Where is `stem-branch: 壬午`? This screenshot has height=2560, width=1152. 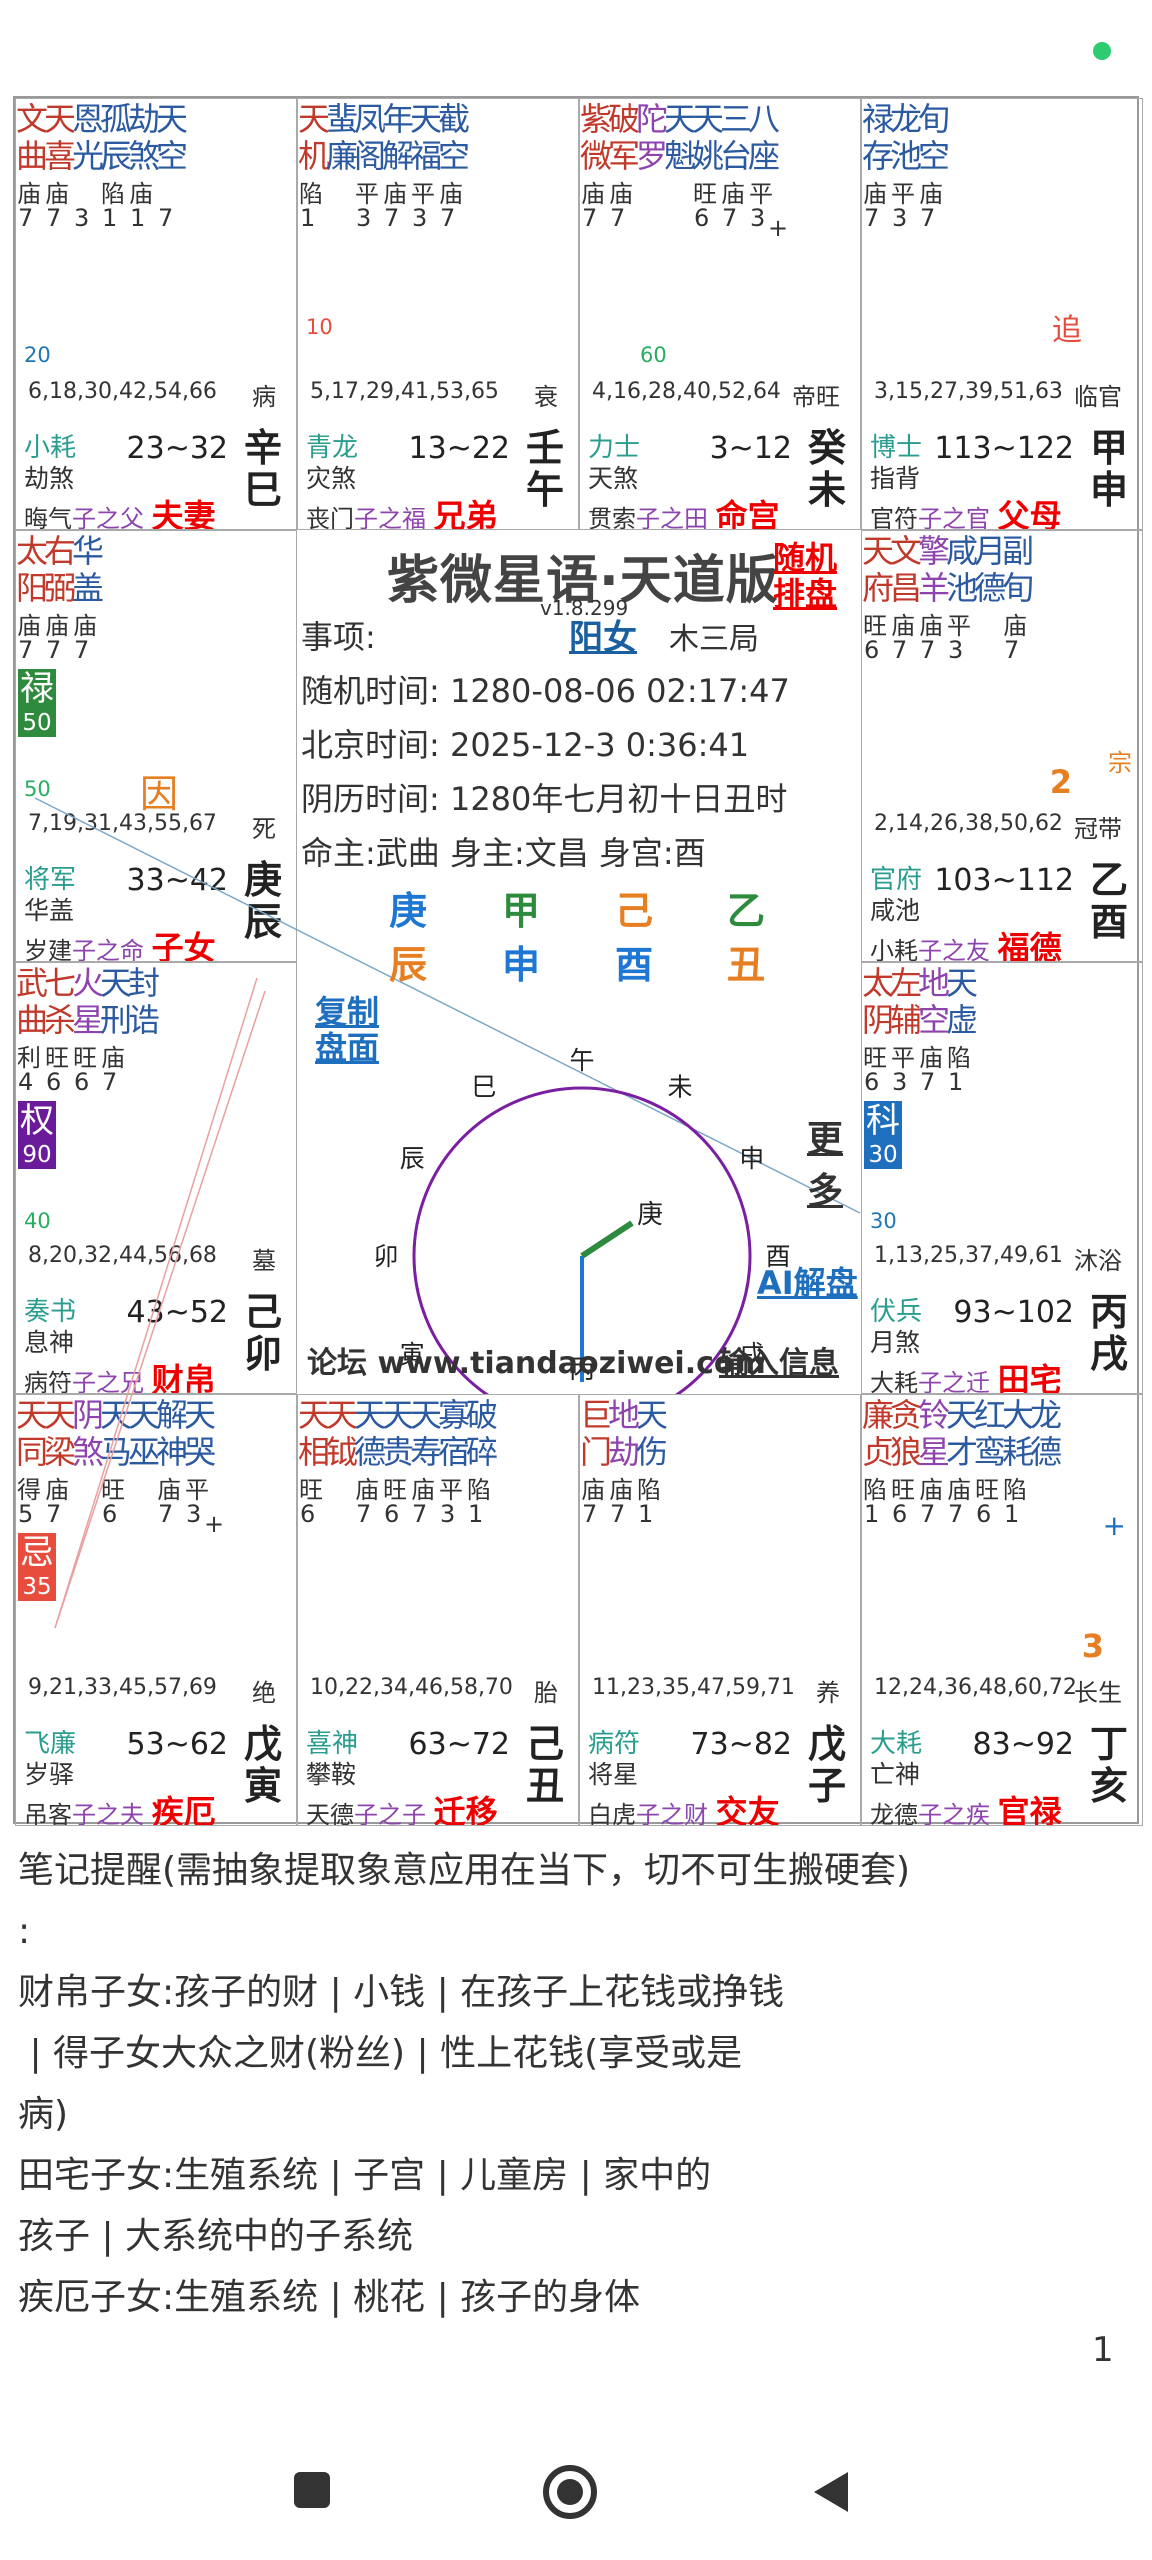 stem-branch: 壬午 is located at coordinates (544, 469).